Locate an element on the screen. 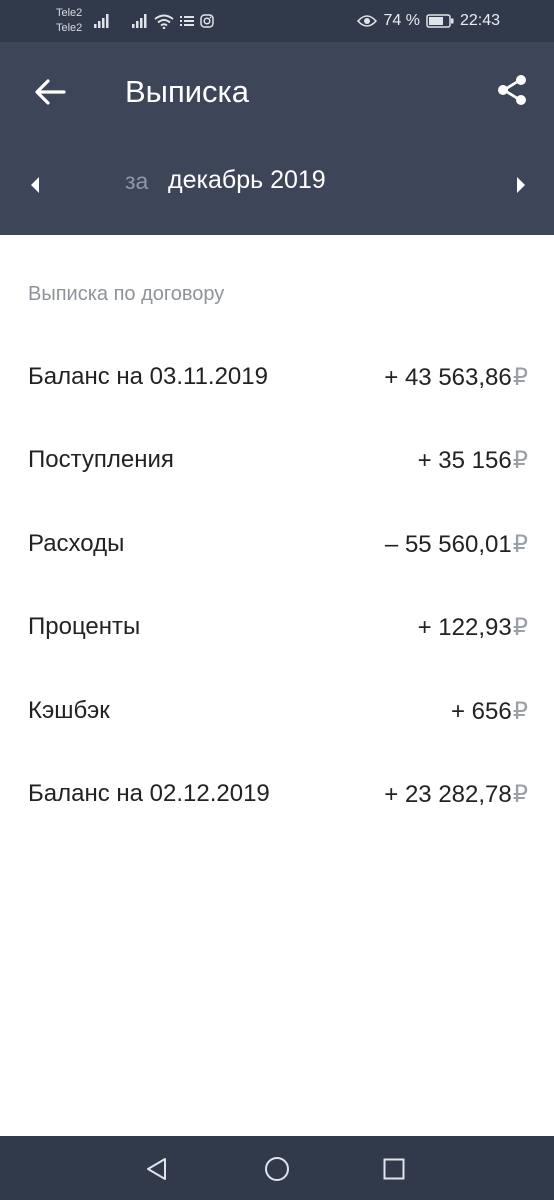  share-button is located at coordinates (512, 90).